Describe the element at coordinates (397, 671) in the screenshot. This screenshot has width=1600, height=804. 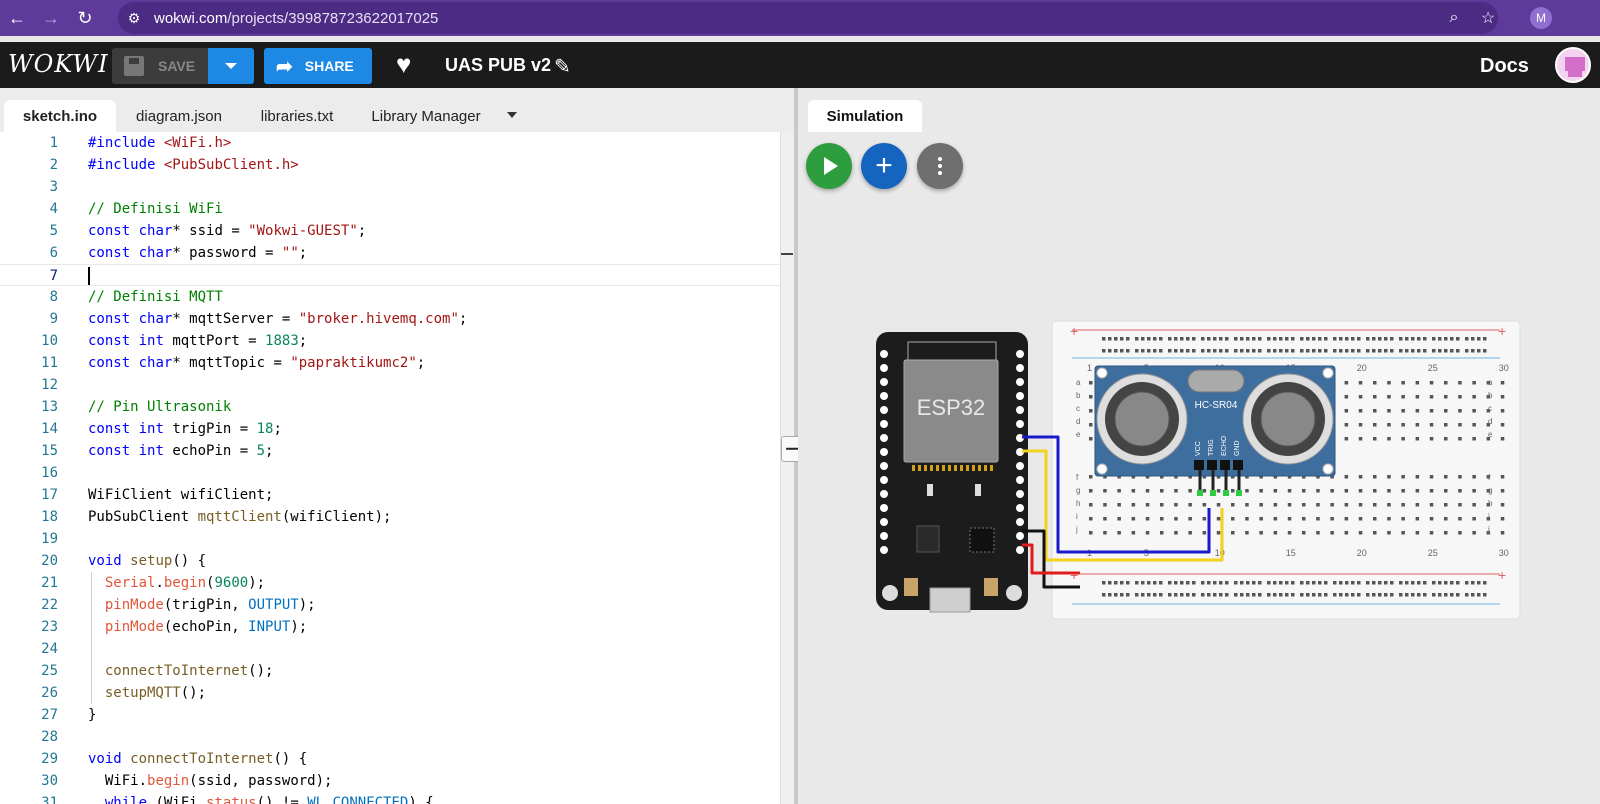
I see `code-line: 25 connectToInternet();` at that location.